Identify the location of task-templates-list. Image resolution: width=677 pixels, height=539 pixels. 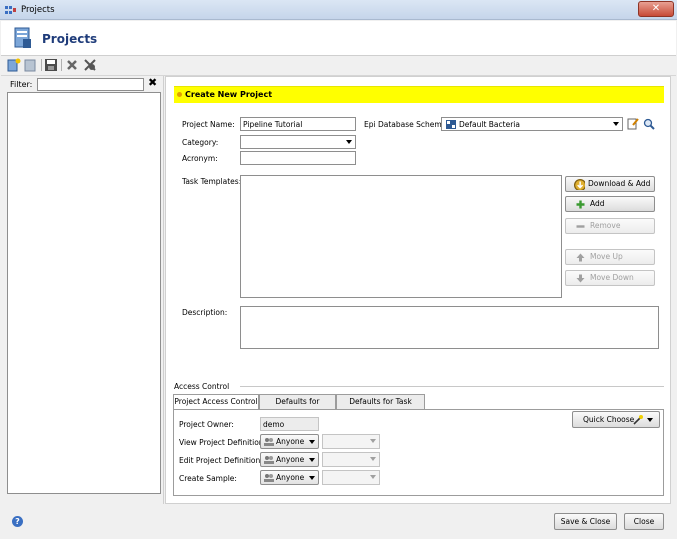
(401, 236).